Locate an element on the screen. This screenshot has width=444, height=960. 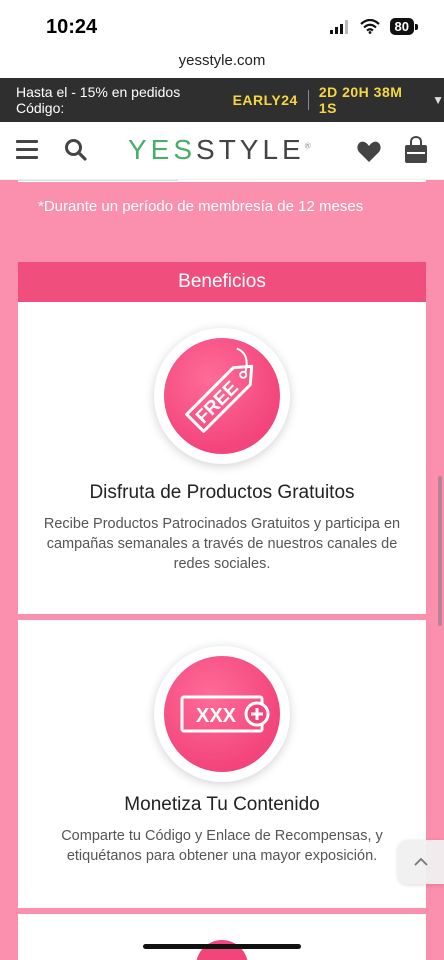
address-bar: yesstyle.com is located at coordinates (222, 64).